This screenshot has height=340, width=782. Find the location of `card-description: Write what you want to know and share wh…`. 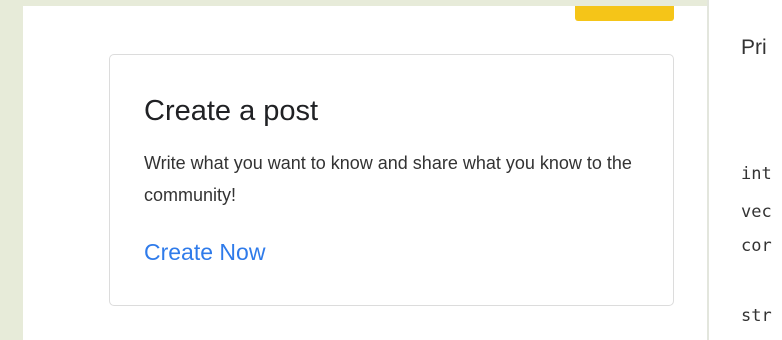

card-description: Write what you want to know and share wh… is located at coordinates (388, 179).